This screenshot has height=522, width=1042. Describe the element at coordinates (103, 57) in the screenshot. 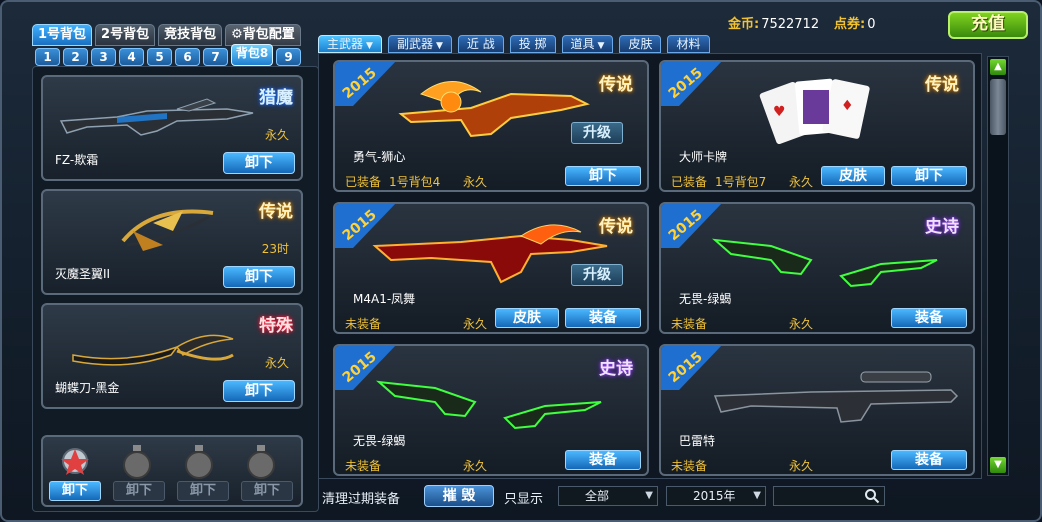

I see `slot-tab-3: 3` at that location.